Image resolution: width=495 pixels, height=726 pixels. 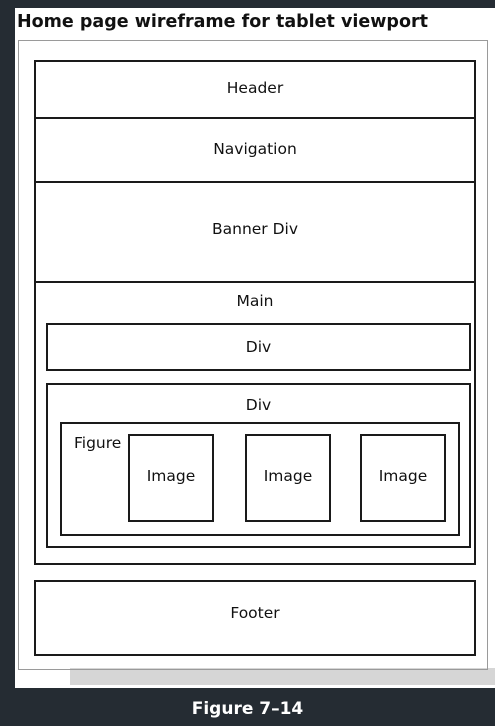 I want to click on image-label-3: Image, so click(x=403, y=476).